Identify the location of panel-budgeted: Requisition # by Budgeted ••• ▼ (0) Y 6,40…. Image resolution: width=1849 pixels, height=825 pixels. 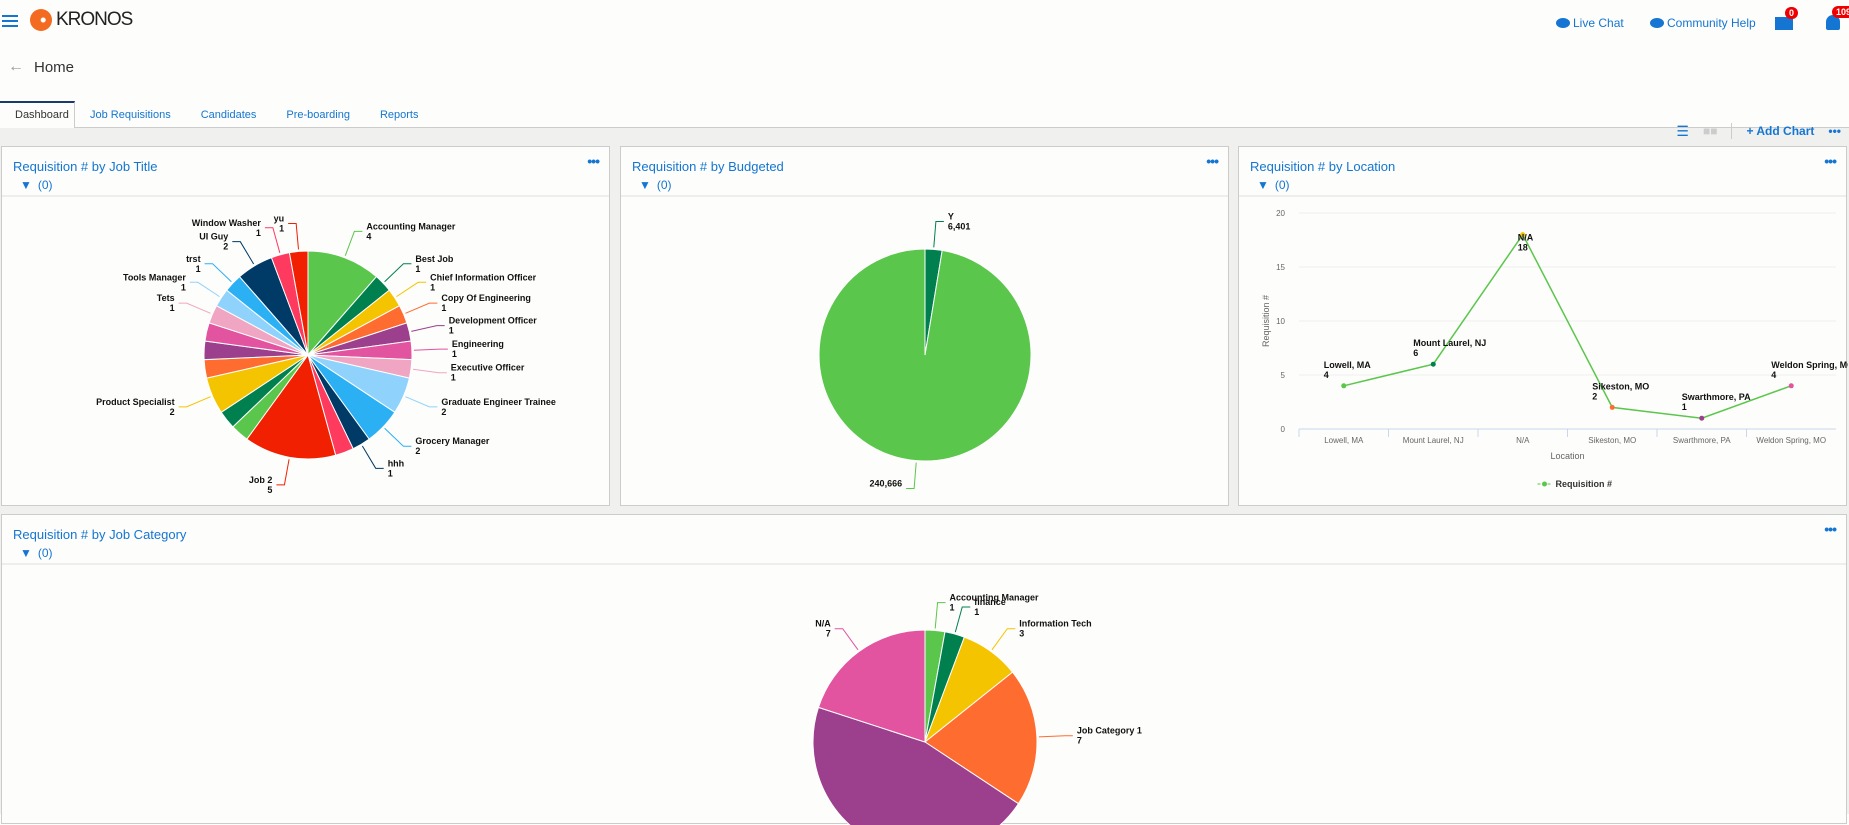
(924, 326).